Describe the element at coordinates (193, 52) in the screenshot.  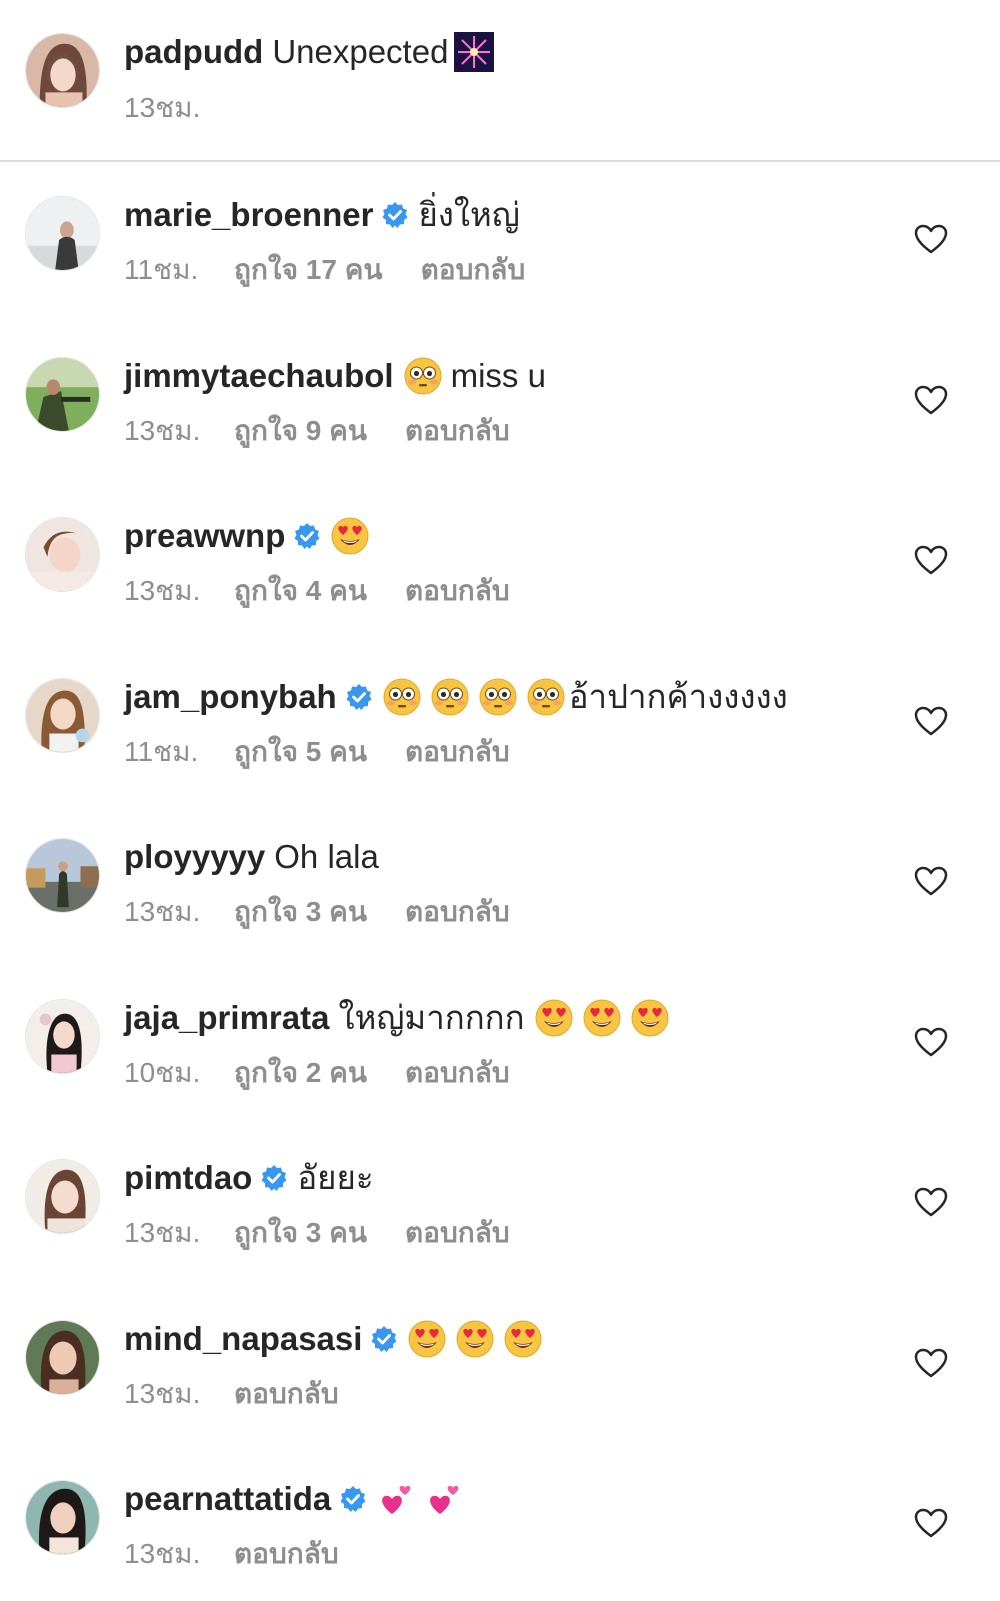
I see `caption-username: padpudd` at that location.